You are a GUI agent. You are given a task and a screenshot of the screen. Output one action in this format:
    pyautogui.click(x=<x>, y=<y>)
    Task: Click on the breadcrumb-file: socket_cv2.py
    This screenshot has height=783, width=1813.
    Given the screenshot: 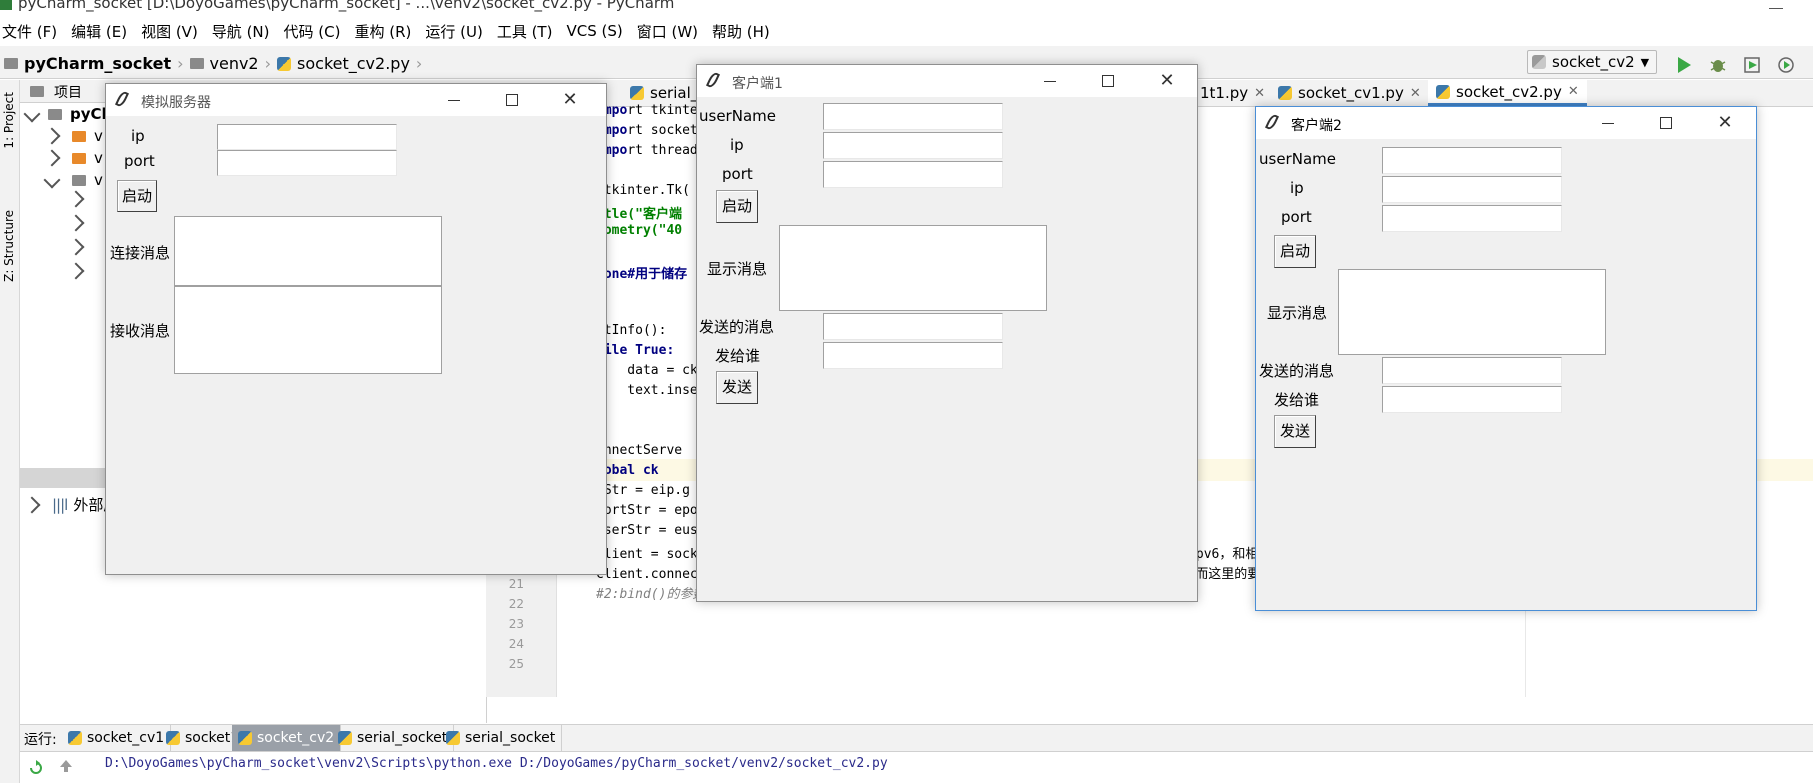 What is the action you would take?
    pyautogui.click(x=353, y=63)
    